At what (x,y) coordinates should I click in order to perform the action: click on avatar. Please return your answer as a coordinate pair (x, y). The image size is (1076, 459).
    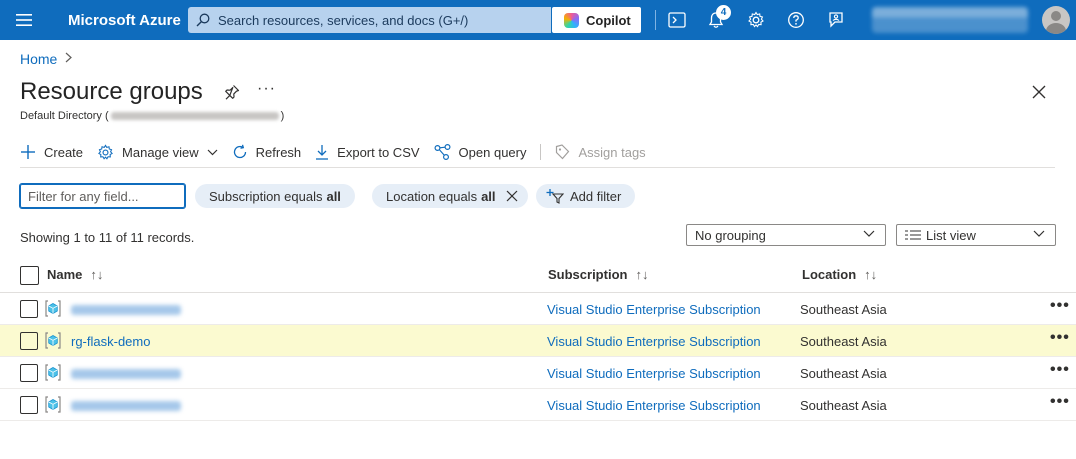
    Looking at the image, I should click on (1056, 20).